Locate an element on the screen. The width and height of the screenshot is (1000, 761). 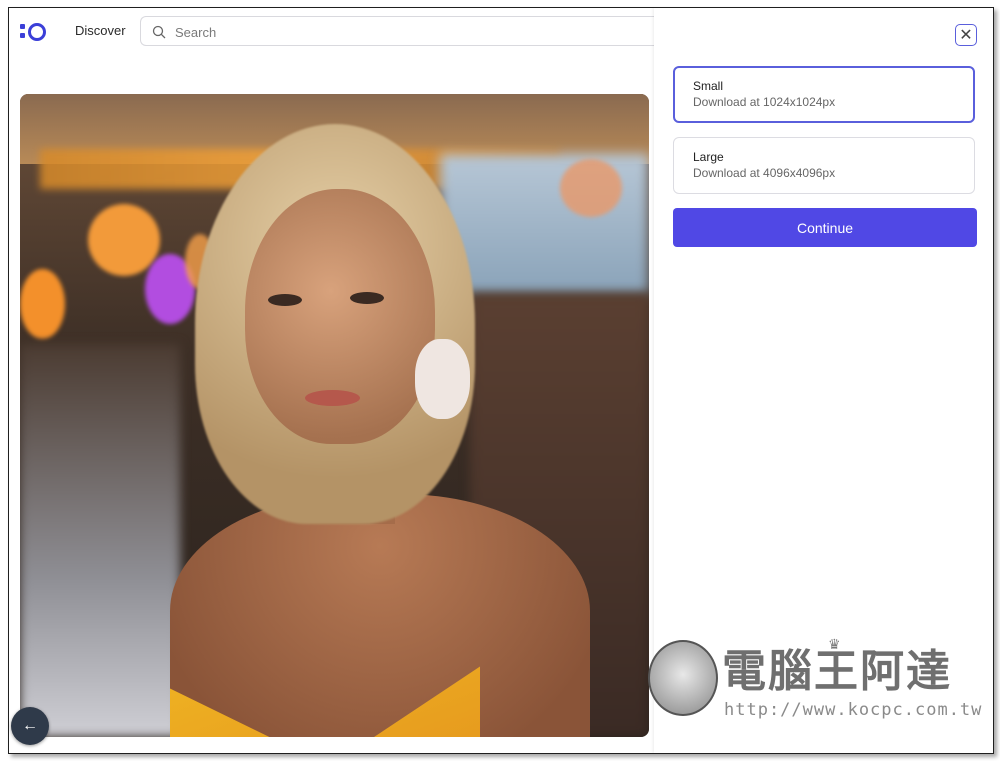
back-button: ← is located at coordinates (30, 726).